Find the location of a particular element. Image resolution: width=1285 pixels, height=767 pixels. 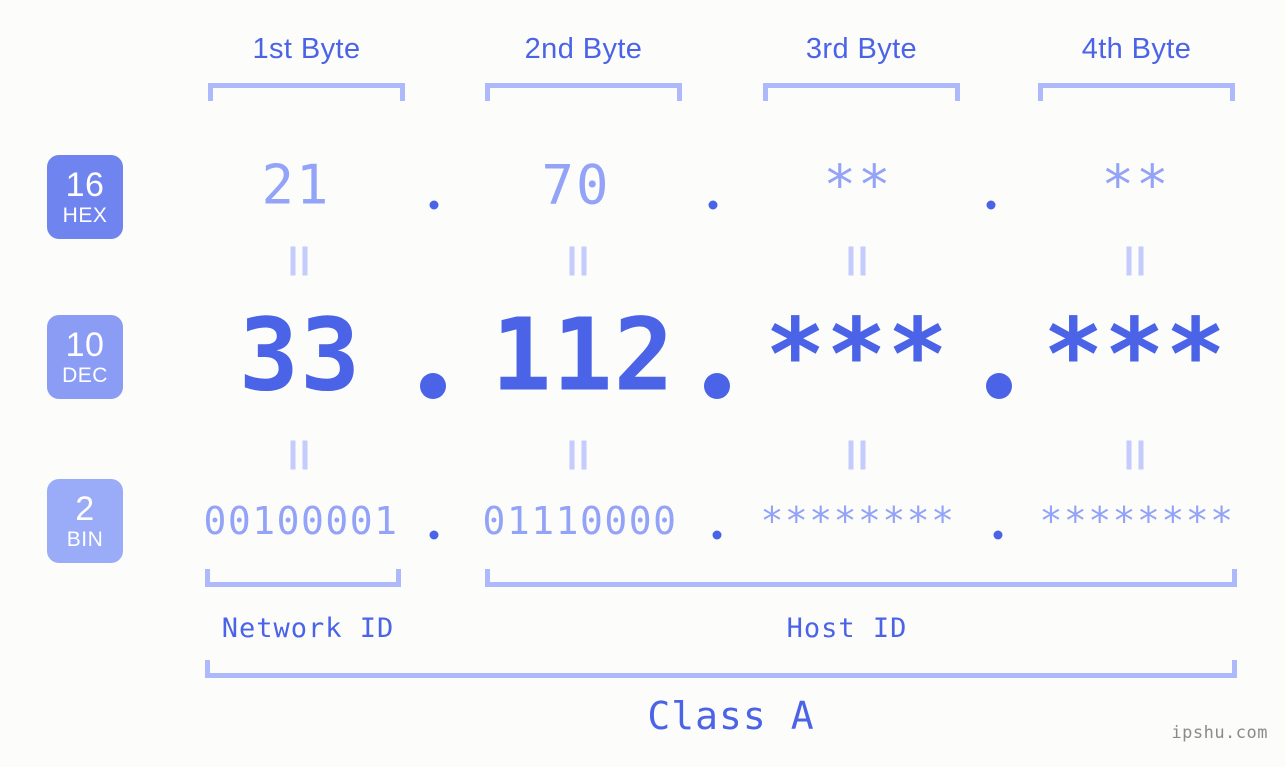

base-badge-dec-number: 10 is located at coordinates (85, 345).